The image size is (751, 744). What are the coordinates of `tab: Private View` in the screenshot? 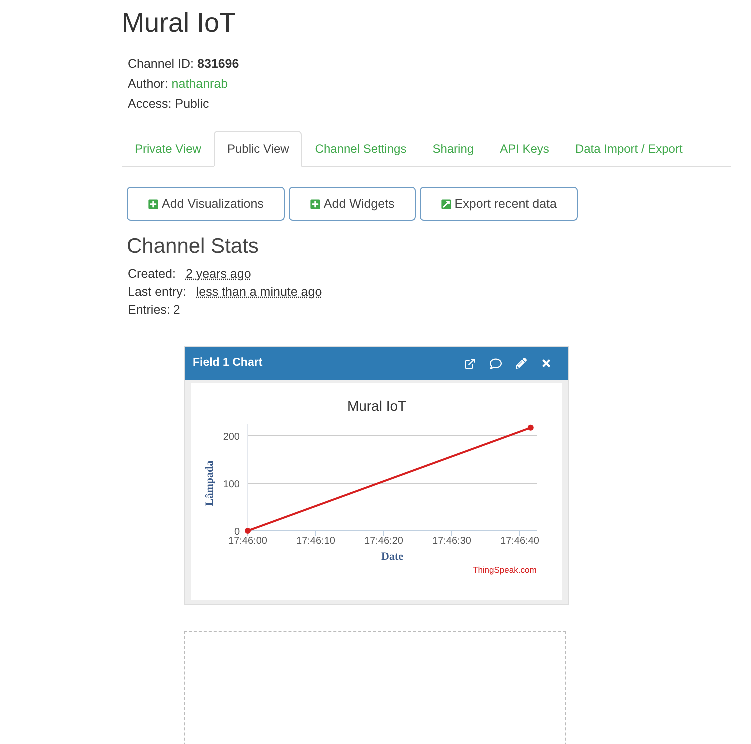 It's located at (168, 149).